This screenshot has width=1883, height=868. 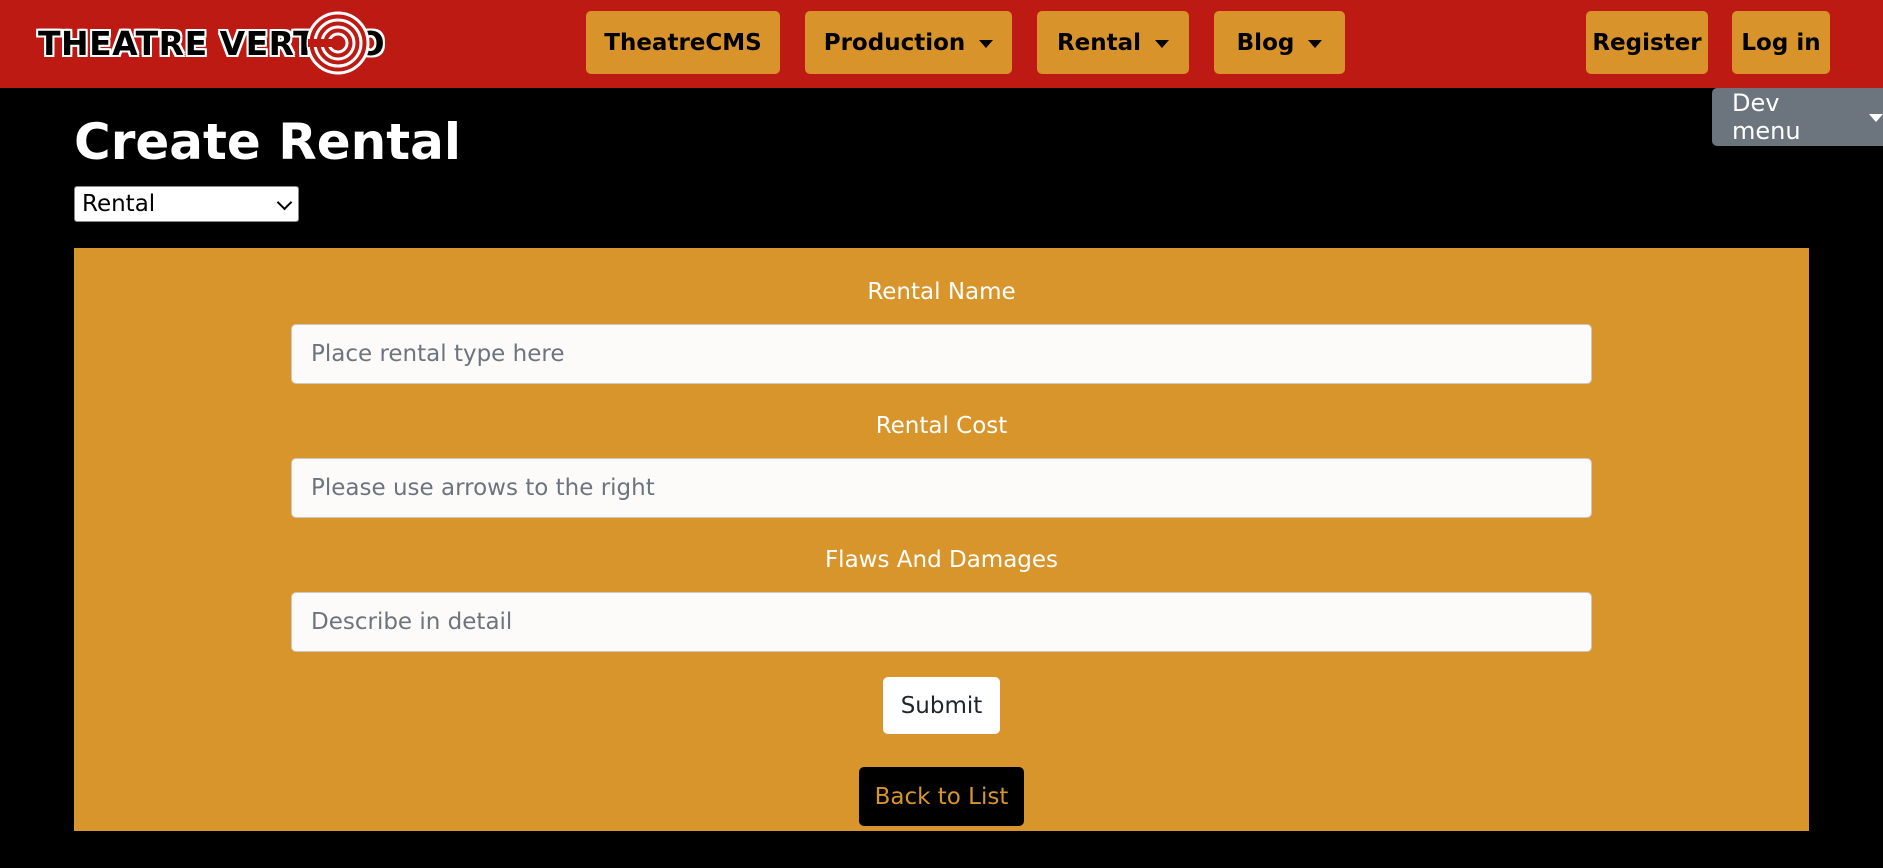 What do you see at coordinates (941, 560) in the screenshot?
I see `flaws-damages-label: Flaws And Damages` at bounding box center [941, 560].